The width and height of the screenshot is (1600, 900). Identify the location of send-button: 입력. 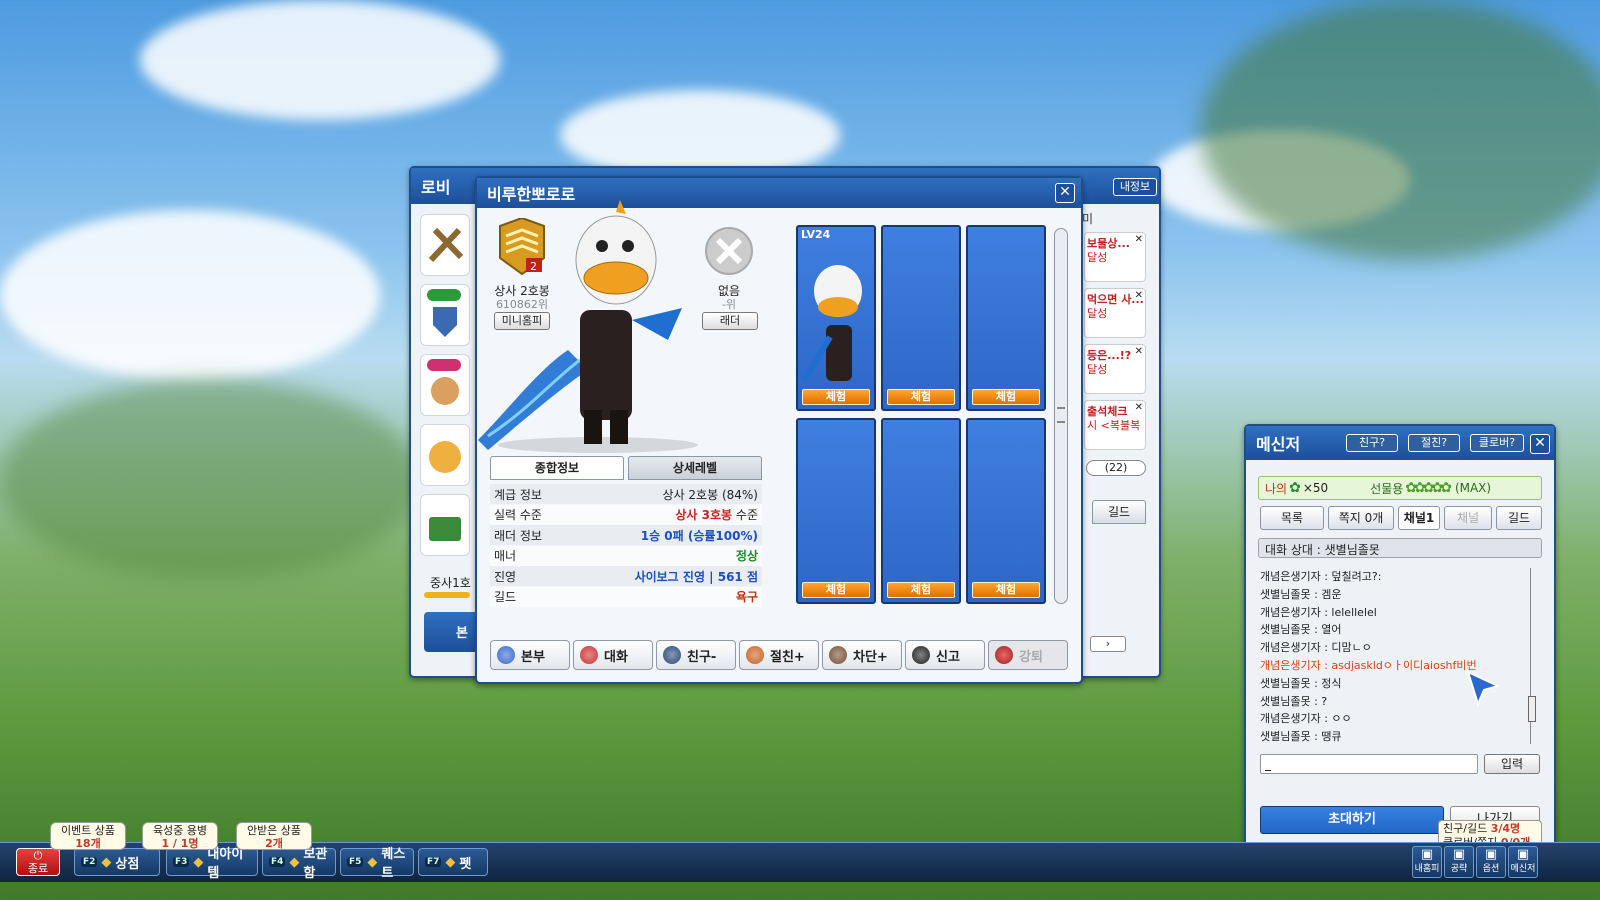
(1512, 764).